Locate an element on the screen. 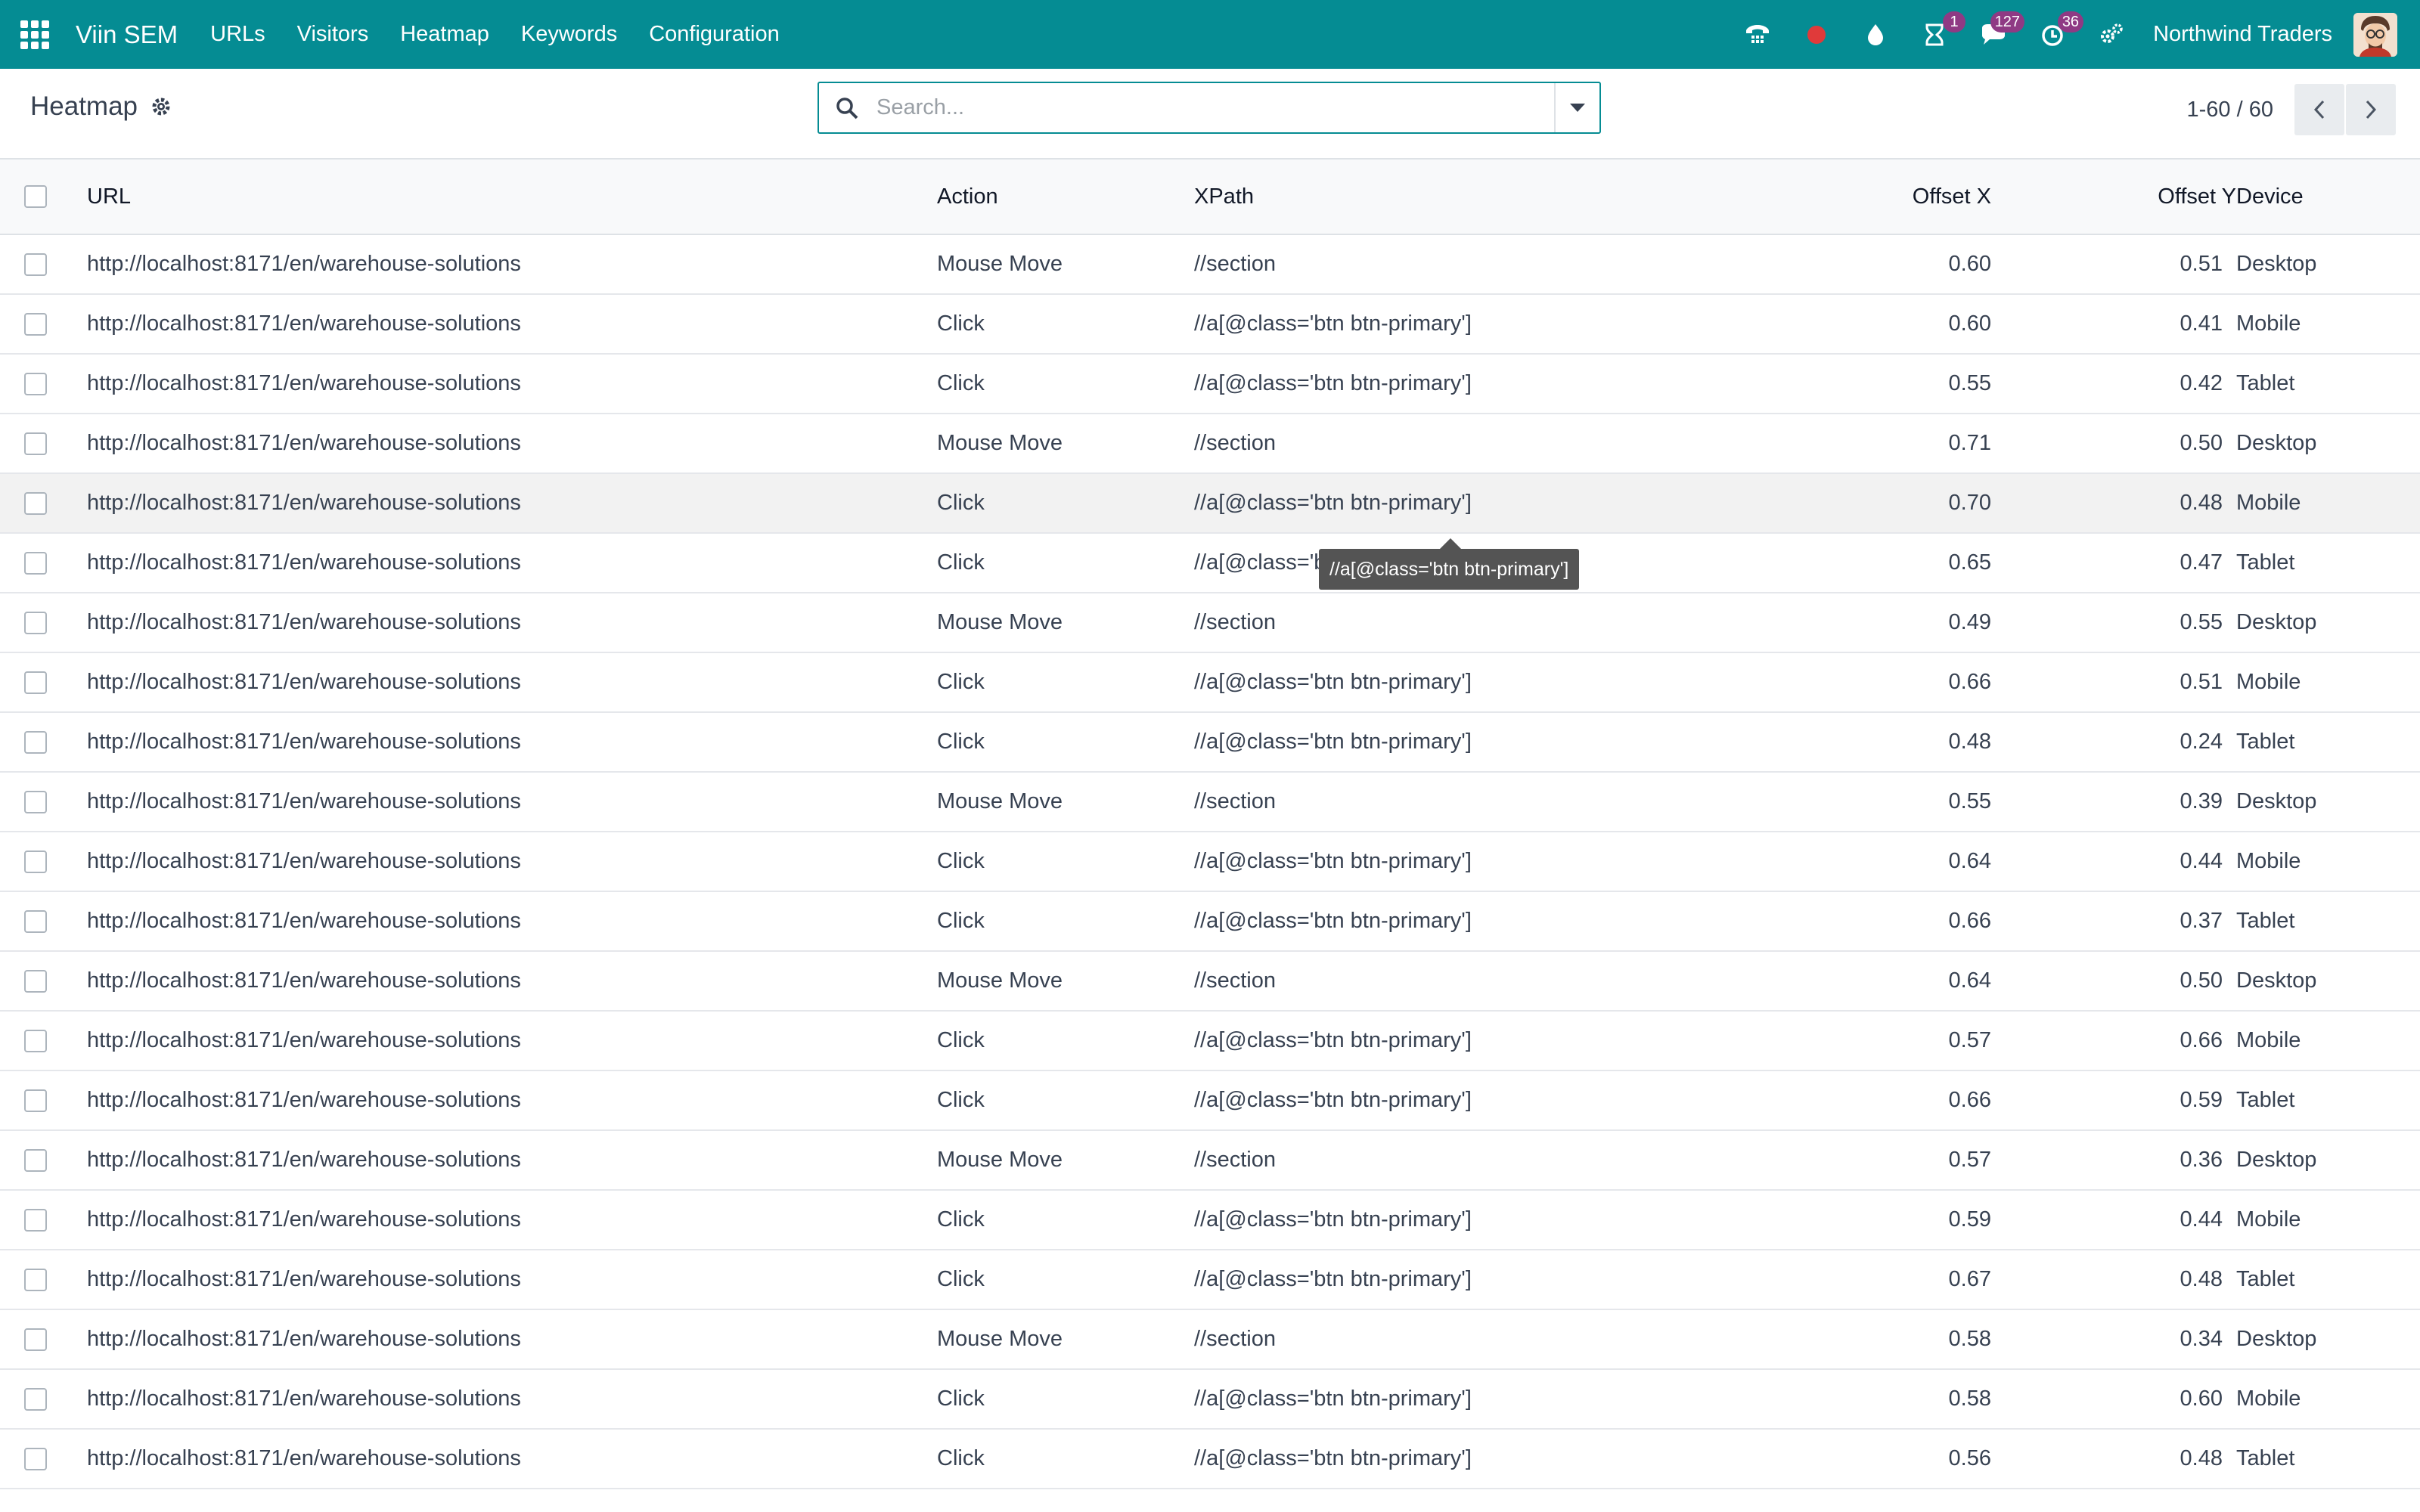  offset-x-cell: 0.64 is located at coordinates (1797, 981).